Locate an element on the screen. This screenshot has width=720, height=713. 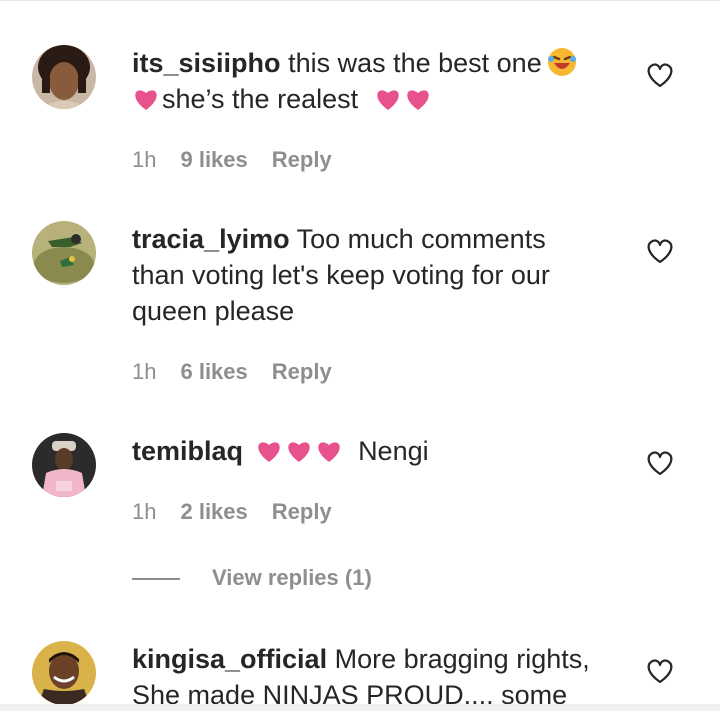
likes-count: 6 likes is located at coordinates (213, 371).